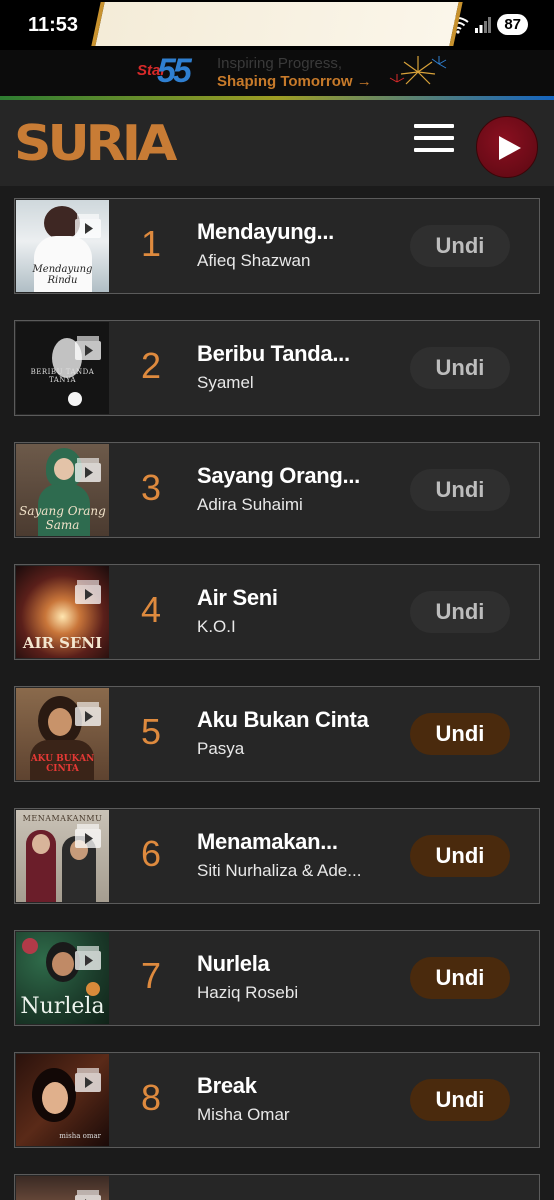 This screenshot has width=554, height=1200. I want to click on chart-row-partial, so click(277, 1187).